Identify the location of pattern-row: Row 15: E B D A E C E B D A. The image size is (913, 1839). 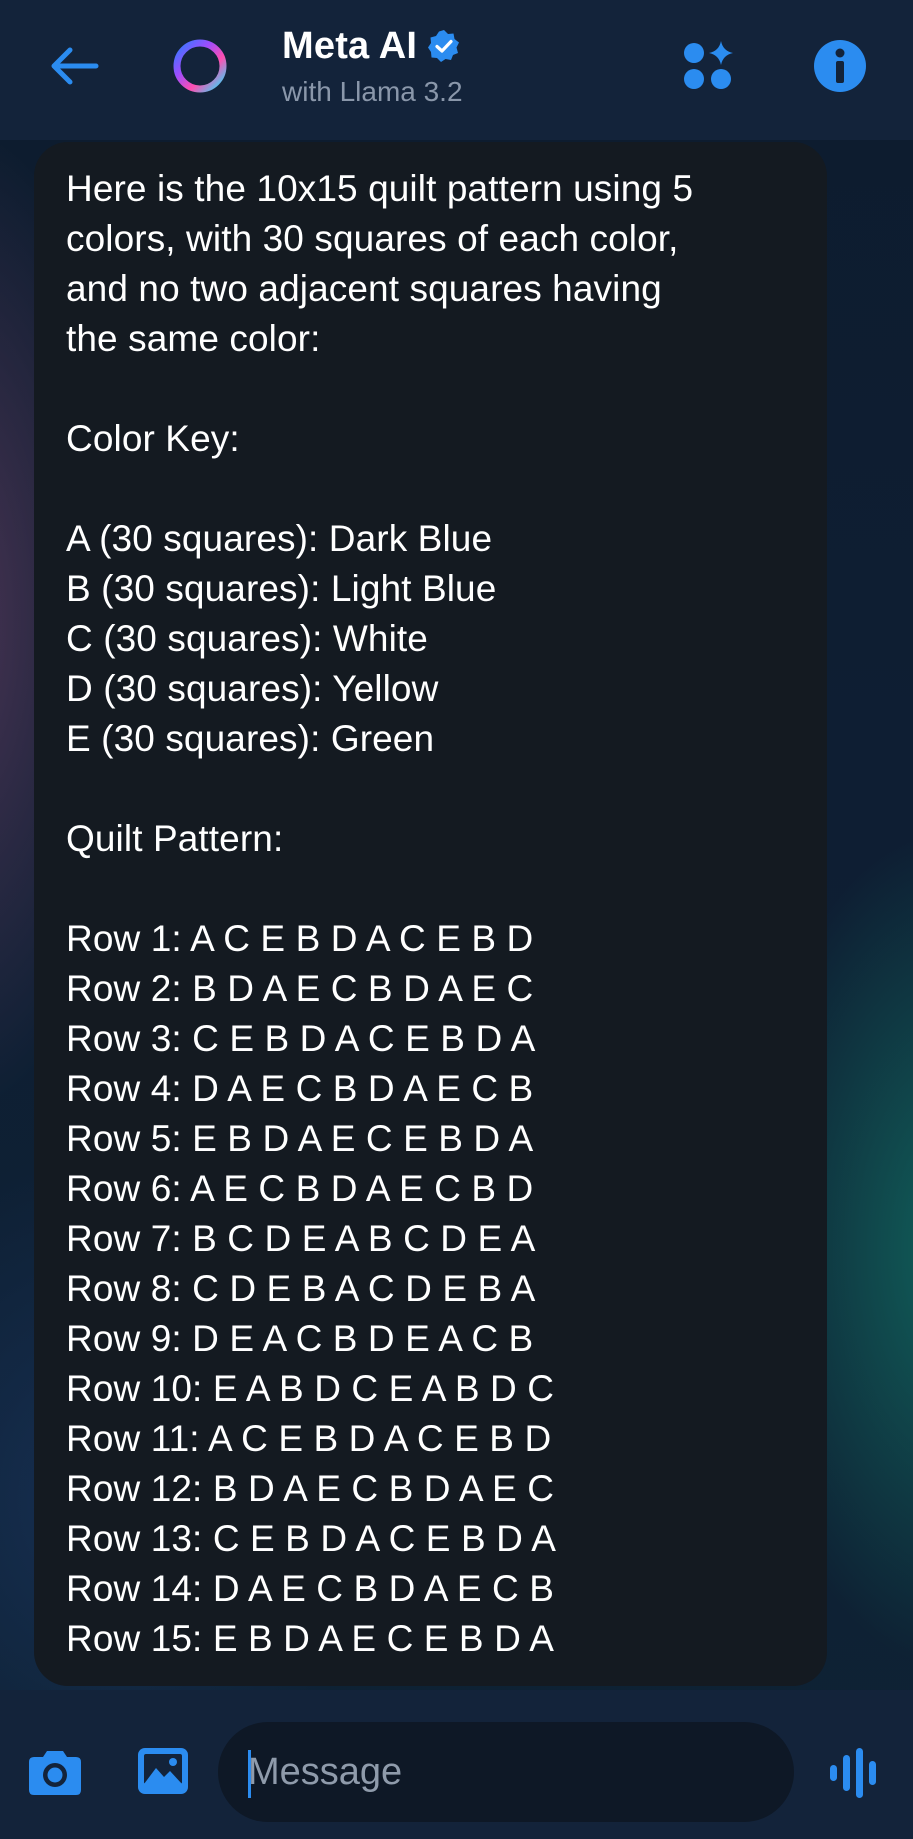
(310, 1638).